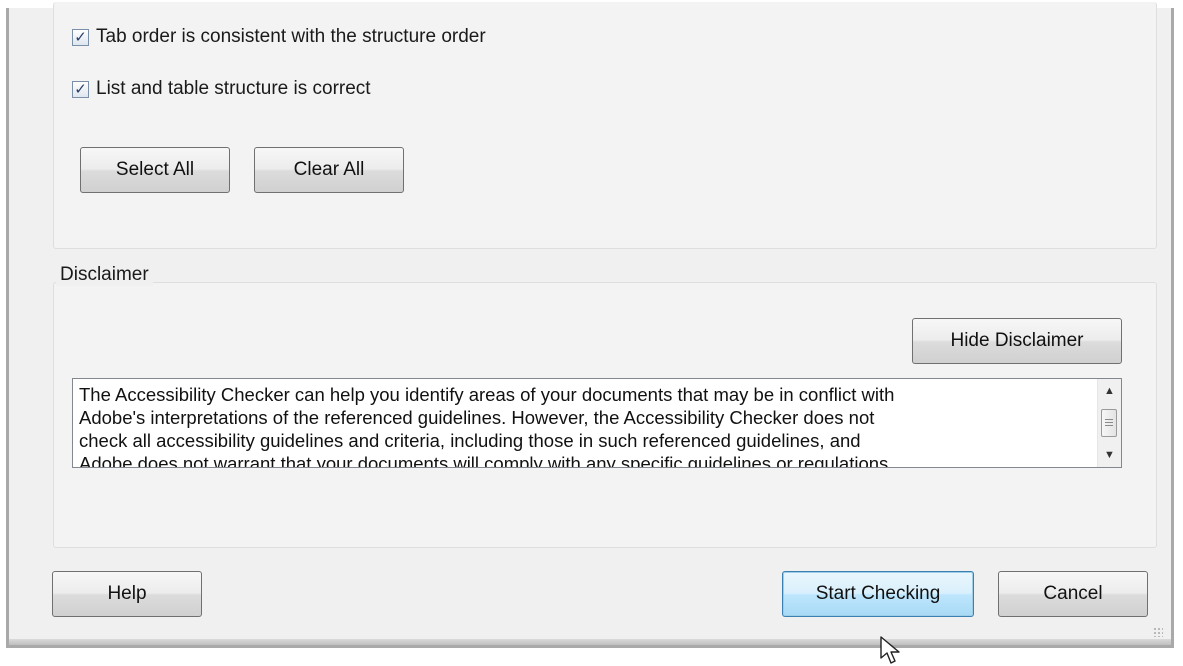 This screenshot has width=1183, height=666. What do you see at coordinates (1109, 455) in the screenshot?
I see `scroll-down-arrow-icon: ▼` at bounding box center [1109, 455].